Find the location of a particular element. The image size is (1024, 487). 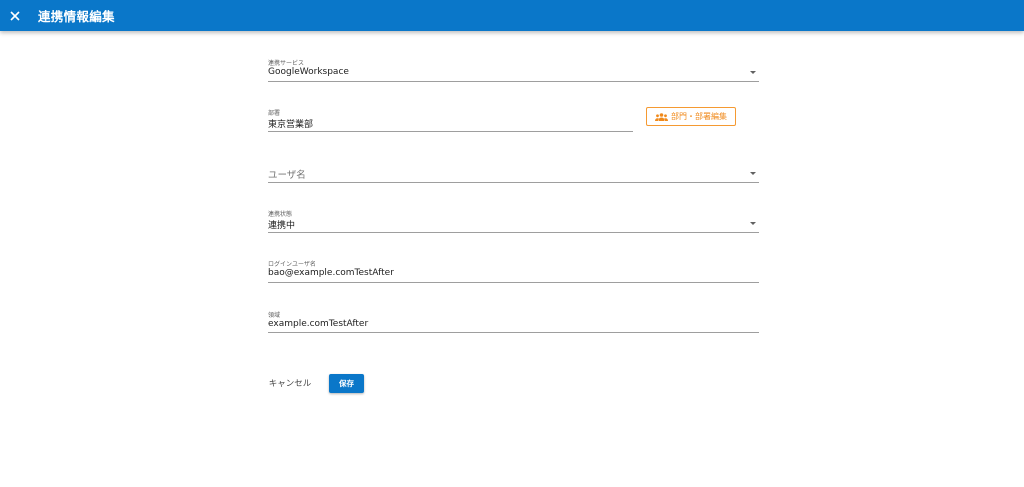

department-label: 部署 is located at coordinates (274, 113).